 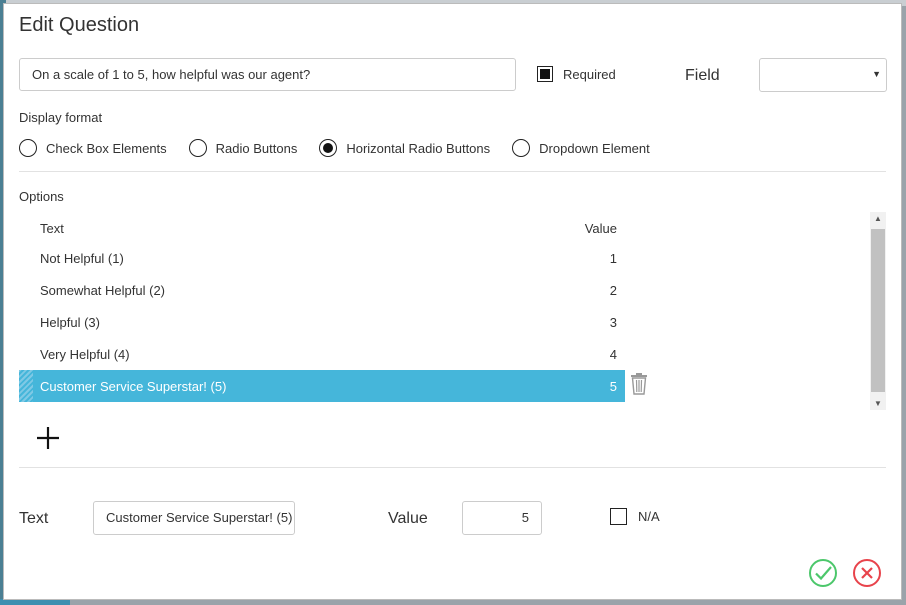 I want to click on option-value: 2, so click(x=613, y=290).